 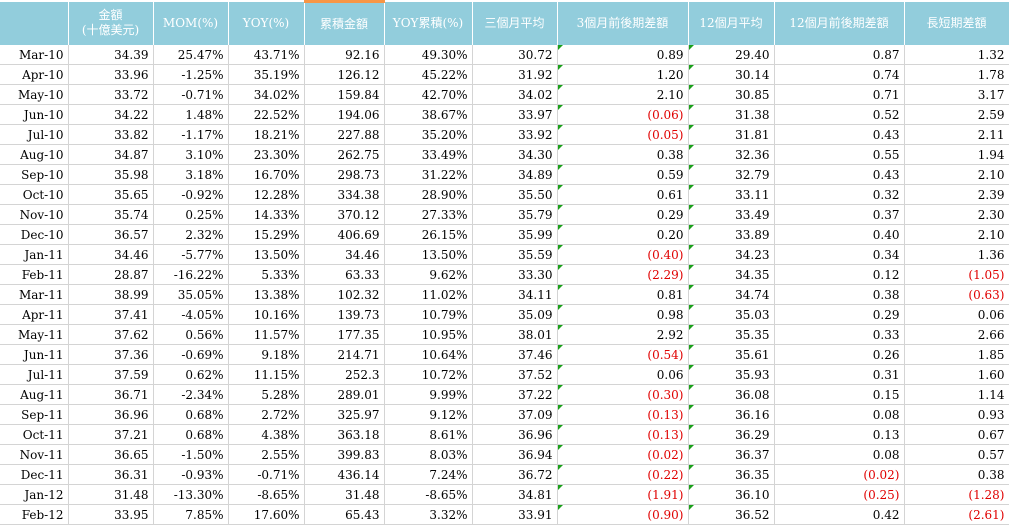 What do you see at coordinates (956, 514) in the screenshot?
I see `table-cell: (2.61)` at bounding box center [956, 514].